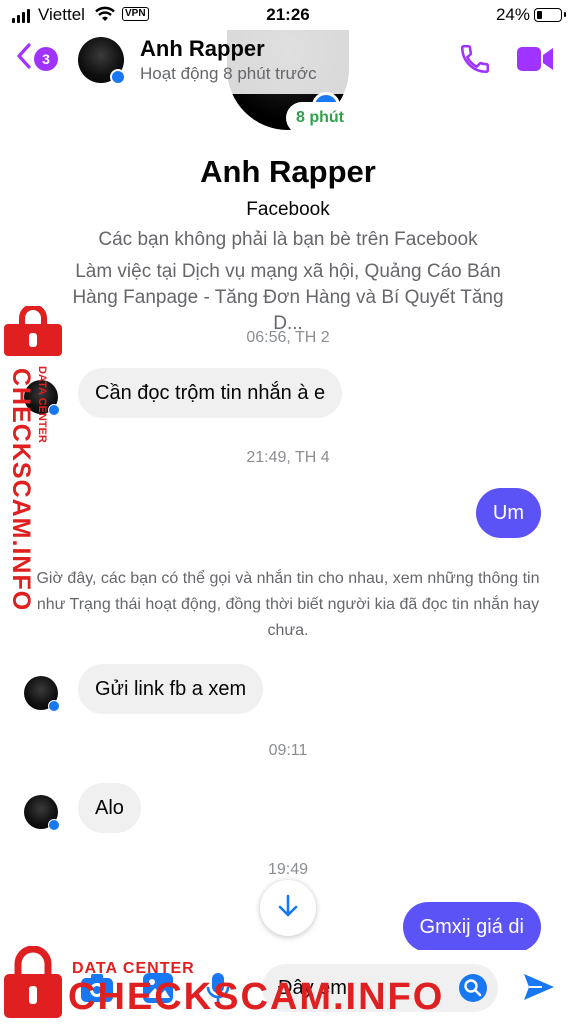  I want to click on scroll-to-bottom-button, so click(288, 908).